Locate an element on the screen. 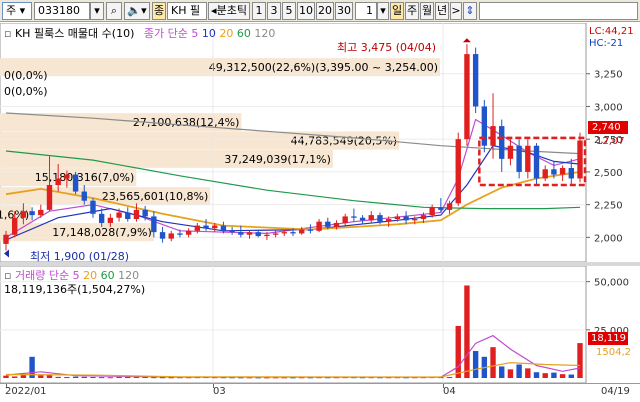 The width and height of the screenshot is (640, 402). ma-legend-20: 20 is located at coordinates (226, 33).